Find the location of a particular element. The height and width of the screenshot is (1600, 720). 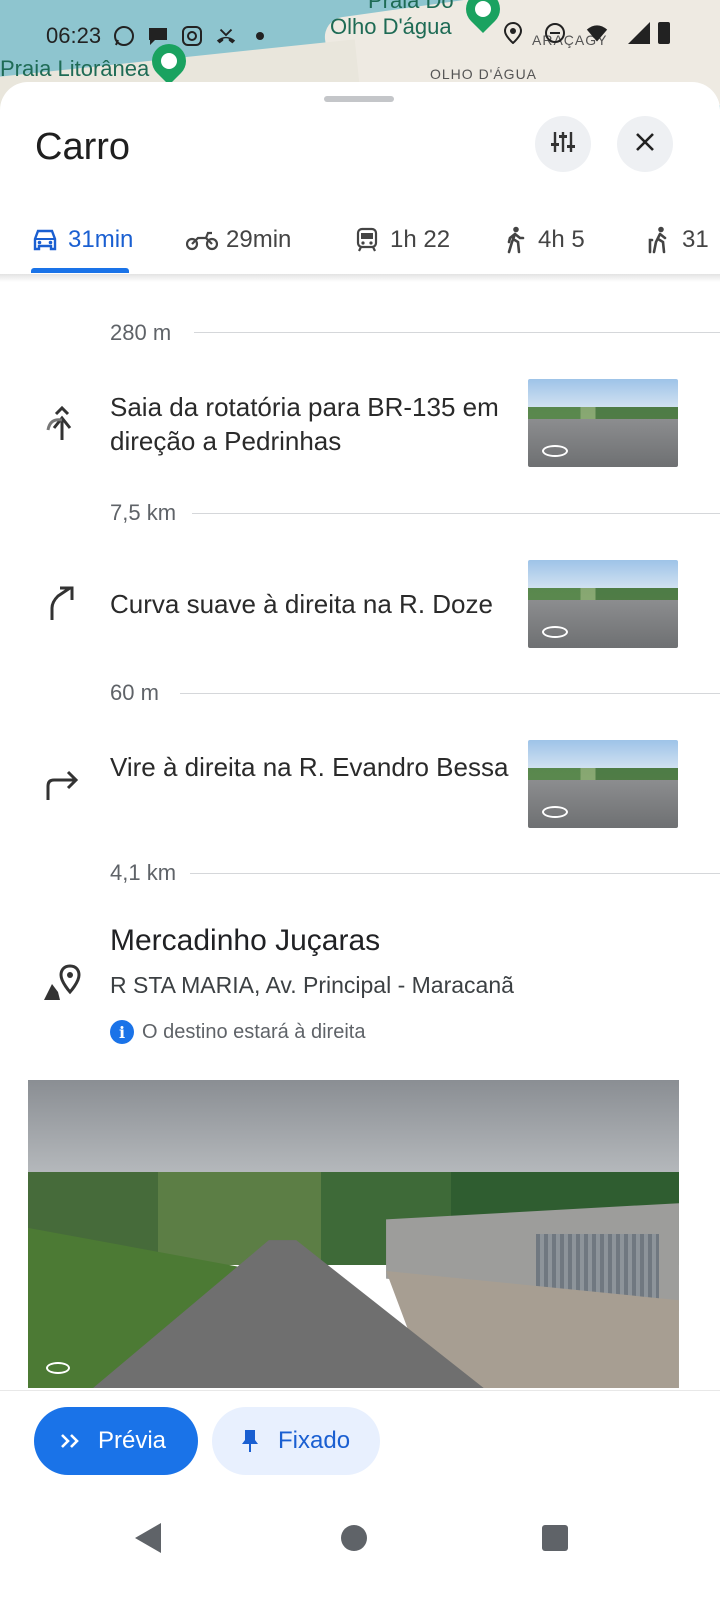

map-label: Praia Litorânea is located at coordinates (75, 68).